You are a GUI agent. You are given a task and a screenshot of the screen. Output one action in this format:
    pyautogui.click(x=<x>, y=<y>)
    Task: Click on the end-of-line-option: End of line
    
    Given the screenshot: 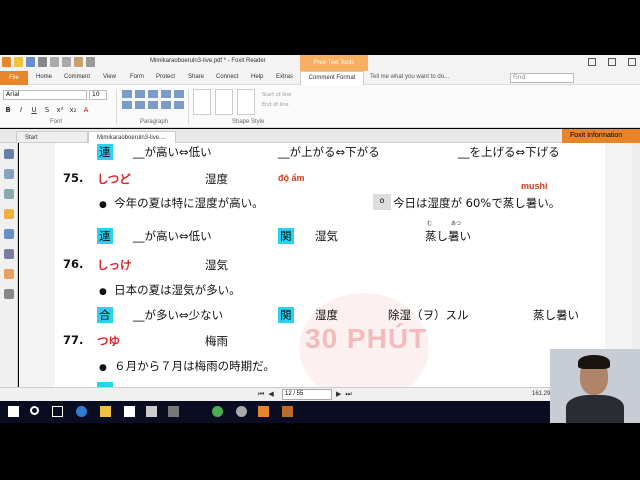 What is the action you would take?
    pyautogui.click(x=276, y=105)
    